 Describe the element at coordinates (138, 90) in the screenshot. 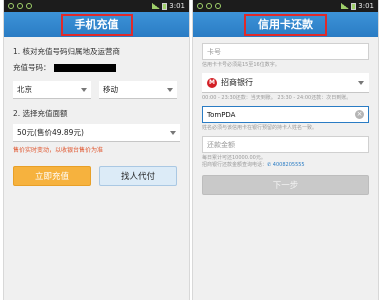

I see `carrier-select: 移动` at that location.